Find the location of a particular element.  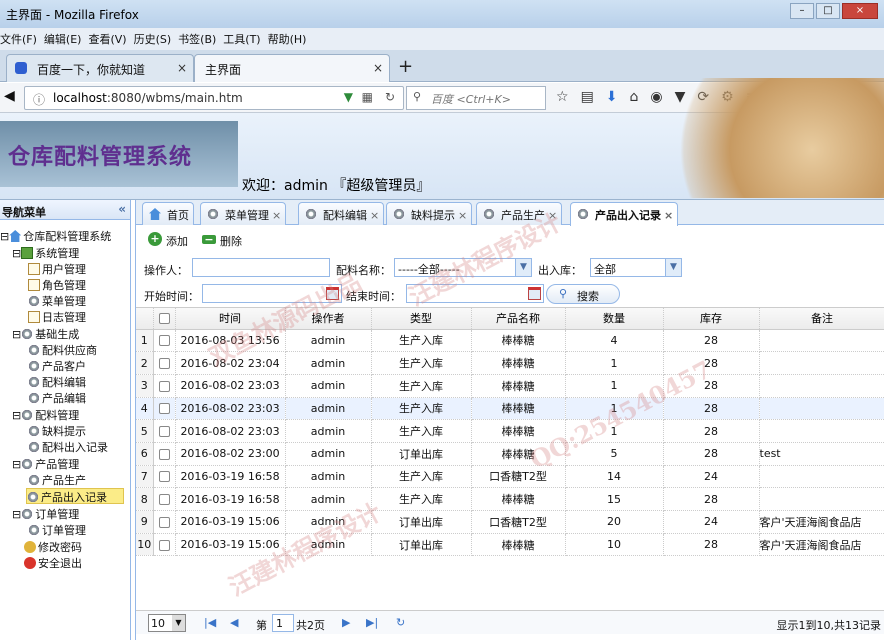

tree-group-system: ⊟ 系统管理 is located at coordinates (45, 253).